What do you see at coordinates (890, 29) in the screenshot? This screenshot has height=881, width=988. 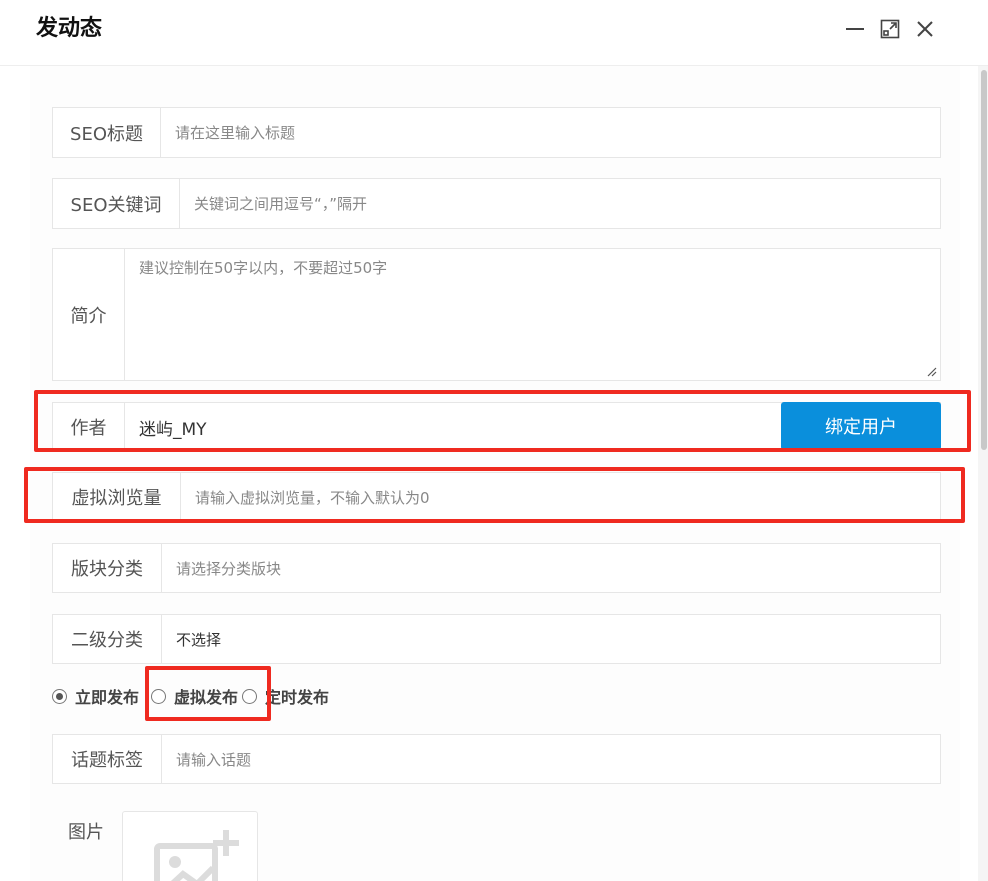 I see `maximize-icon` at bounding box center [890, 29].